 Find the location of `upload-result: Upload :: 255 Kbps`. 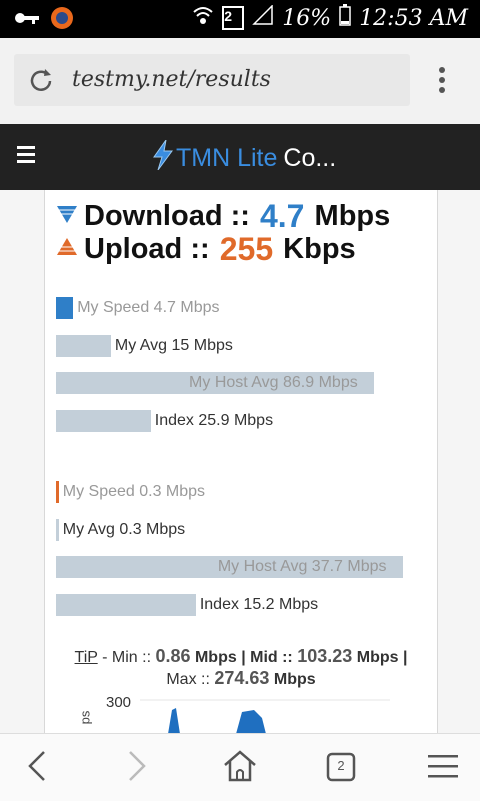

upload-result: Upload :: 255 Kbps is located at coordinates (206, 249).